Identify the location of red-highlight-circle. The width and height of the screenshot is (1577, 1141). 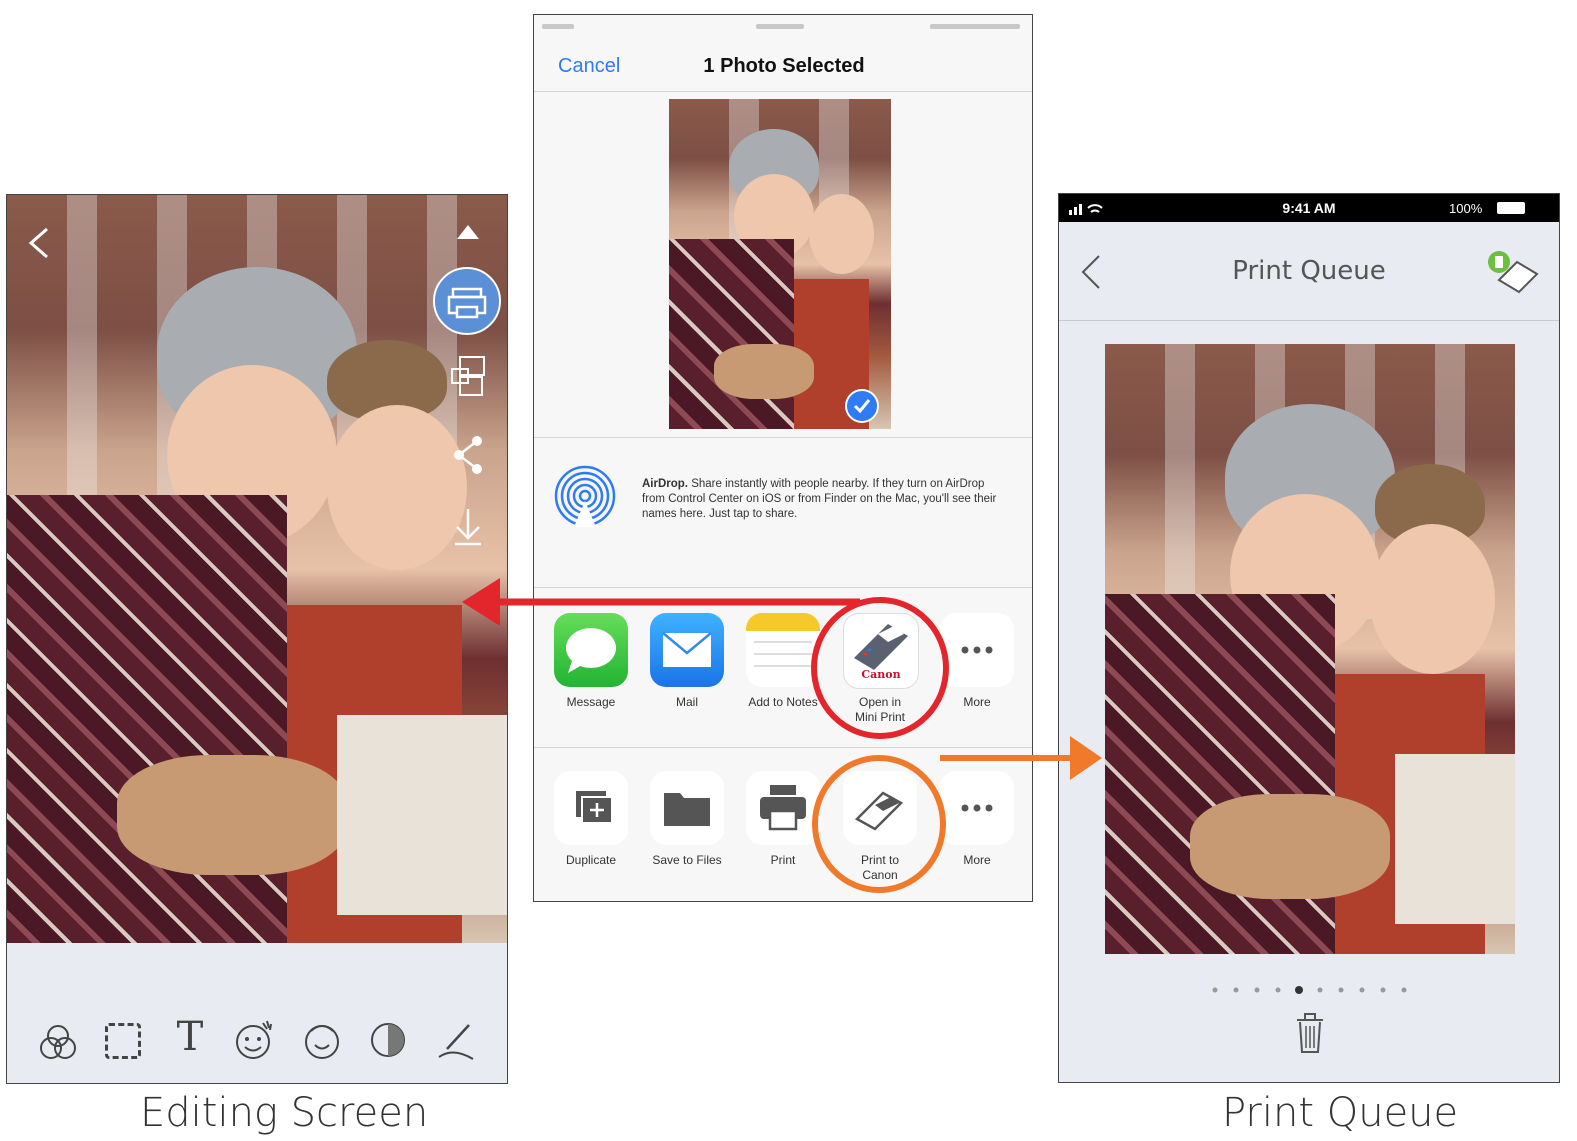
(880, 668).